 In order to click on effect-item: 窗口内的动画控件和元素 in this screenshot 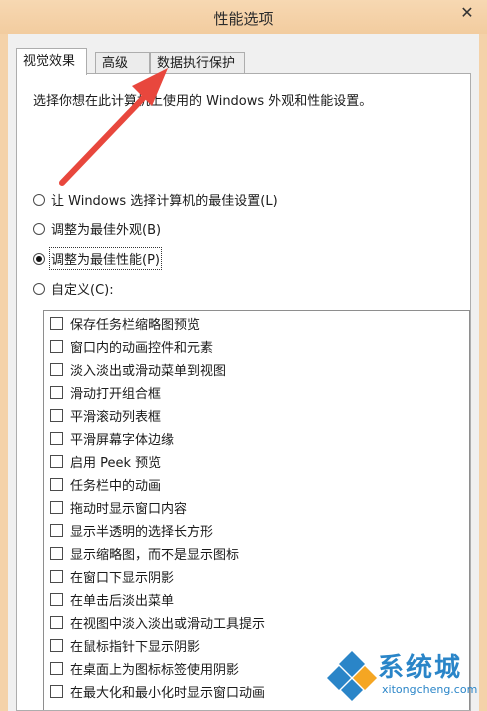, I will do `click(132, 346)`.